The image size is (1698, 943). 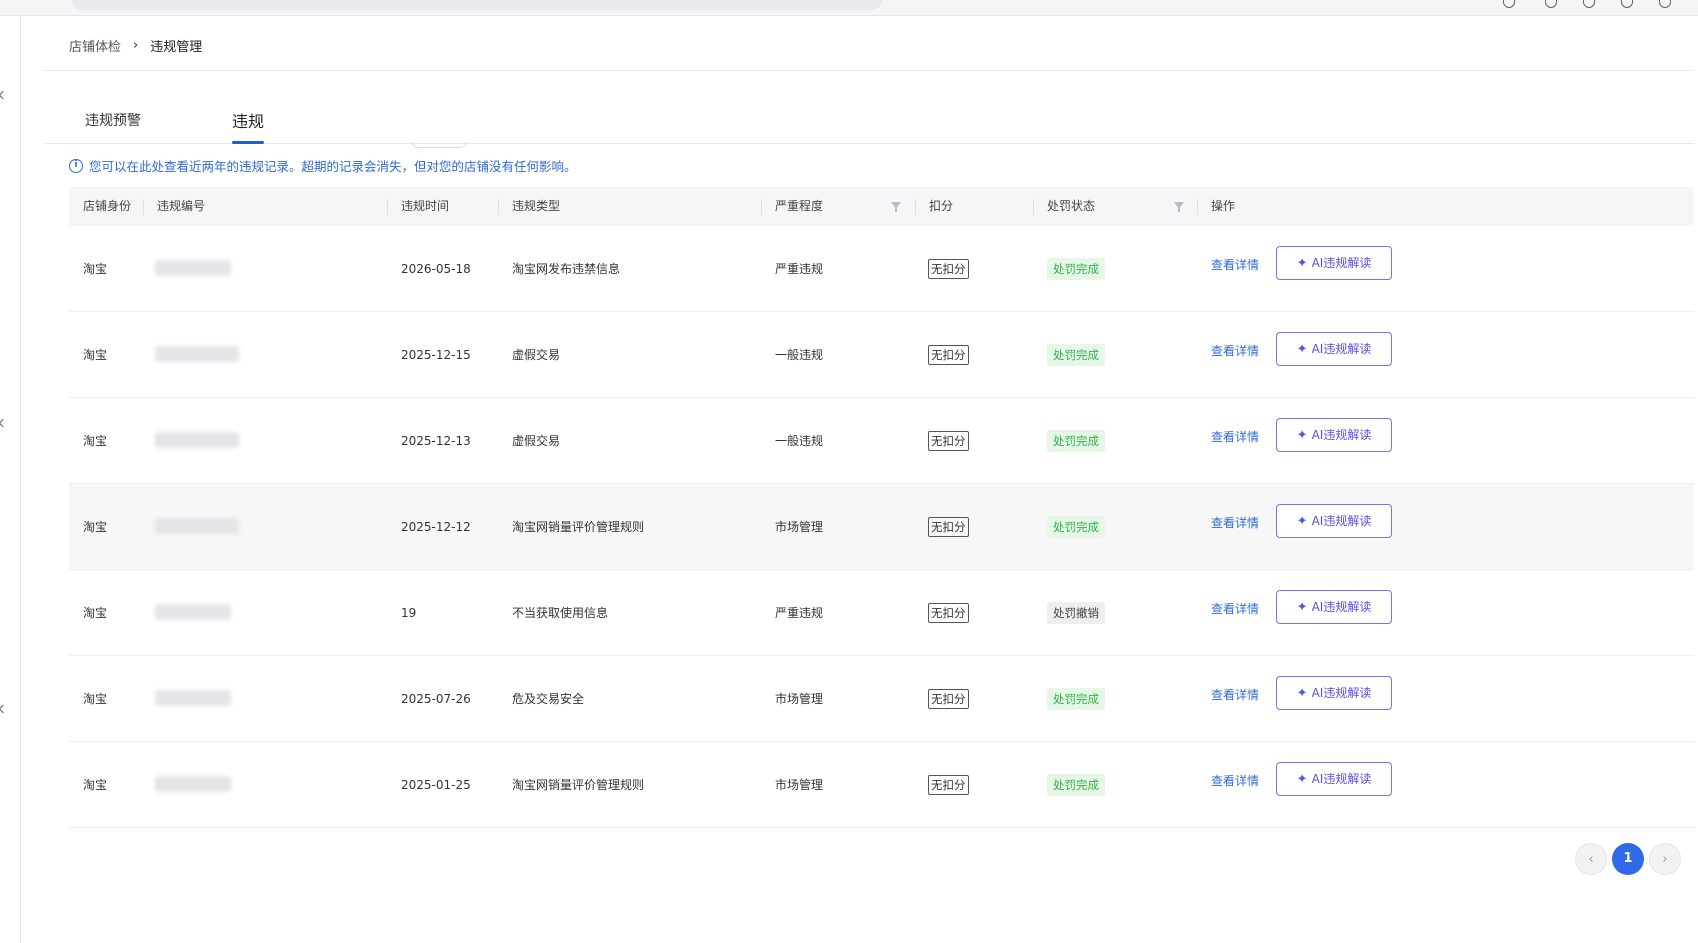 What do you see at coordinates (1064, 206) in the screenshot?
I see `header-status: 处罚状态` at bounding box center [1064, 206].